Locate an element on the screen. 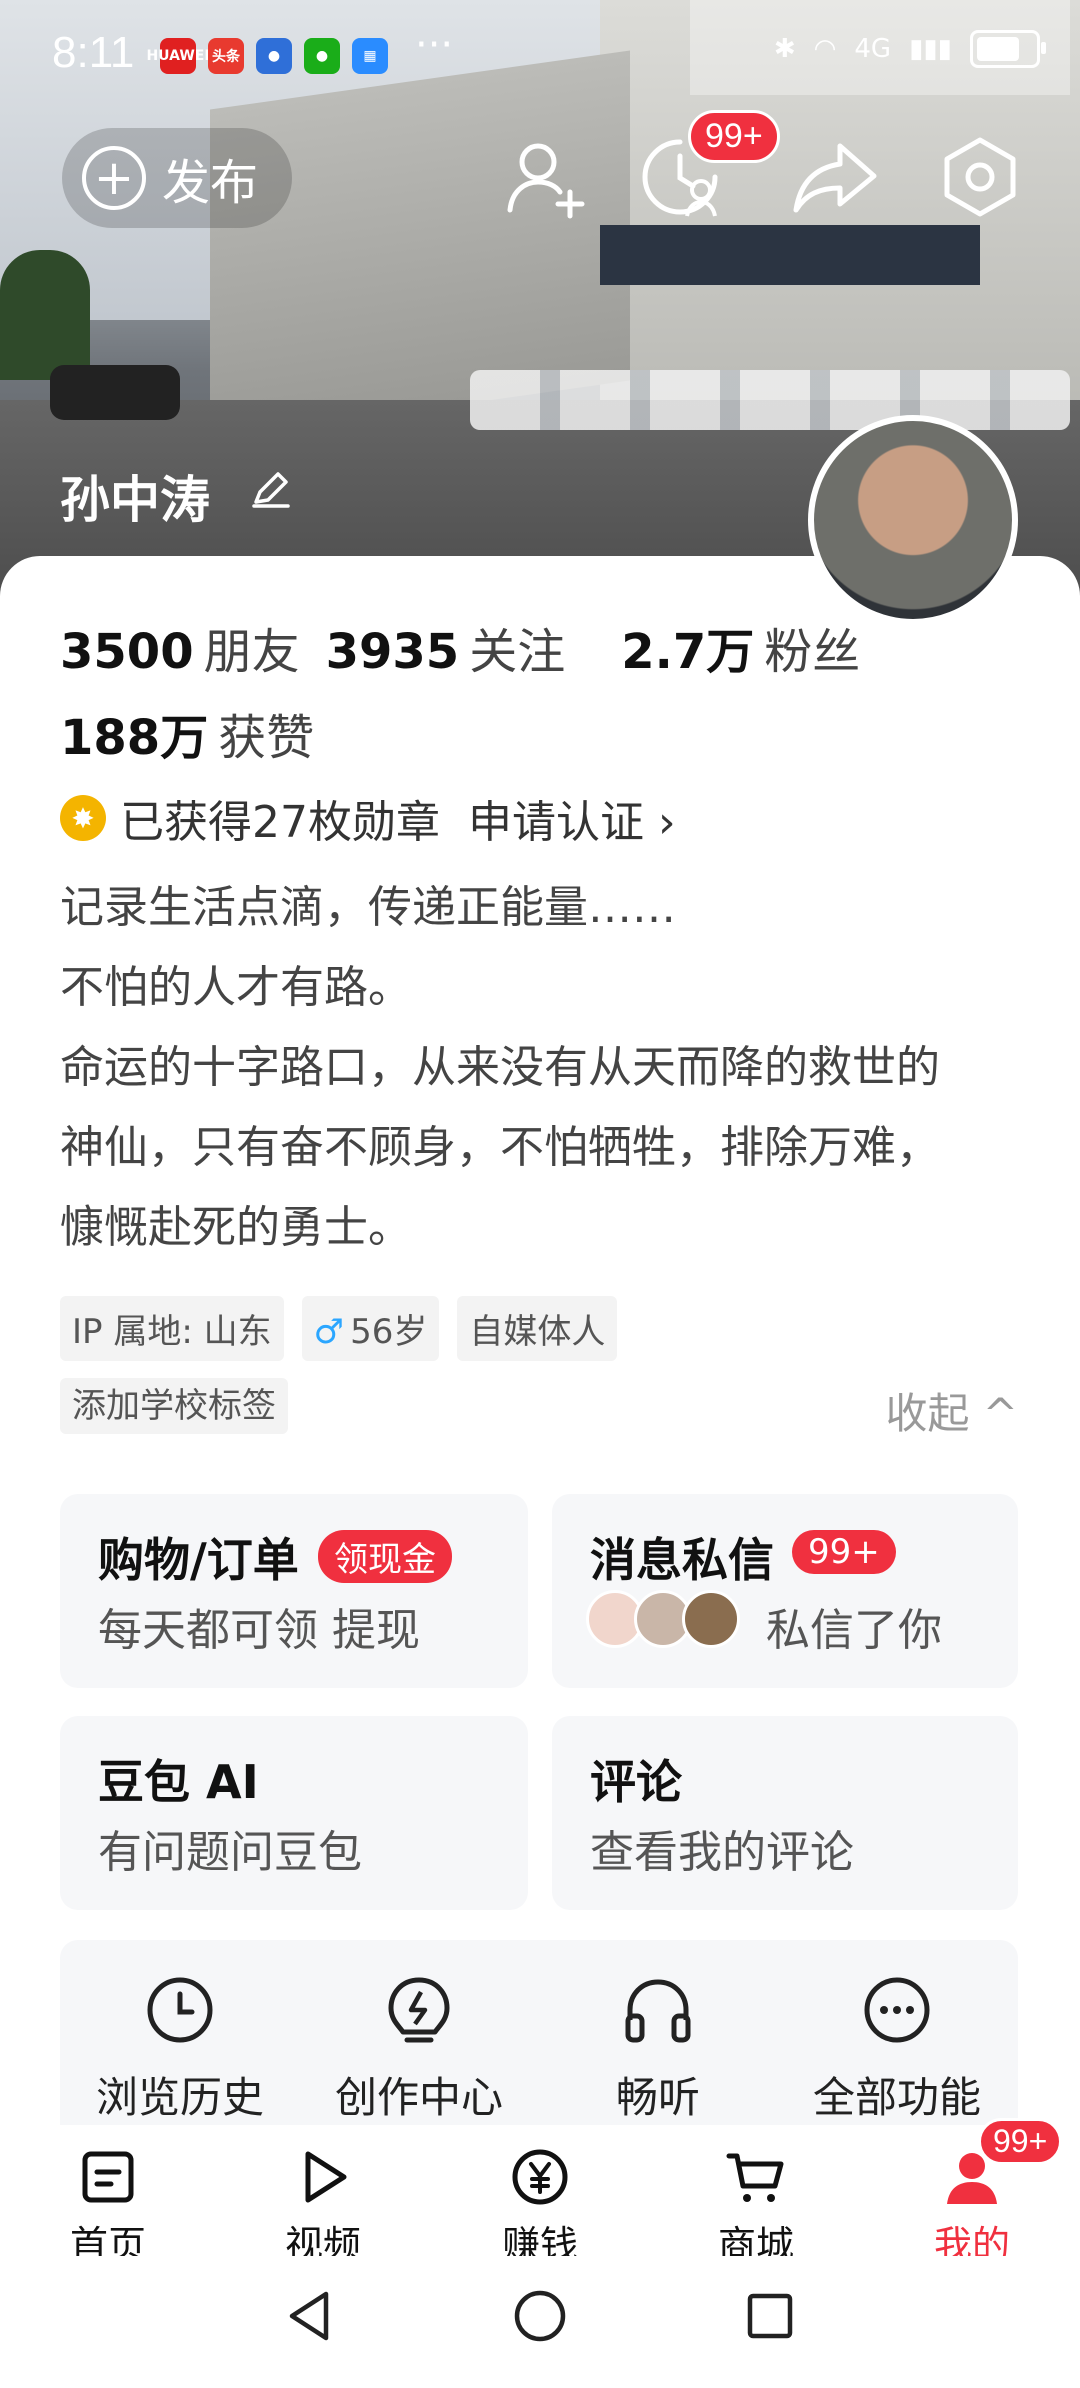 The height and width of the screenshot is (2388, 1080). medals-text: 已获得27枚勋章 is located at coordinates (280, 818).